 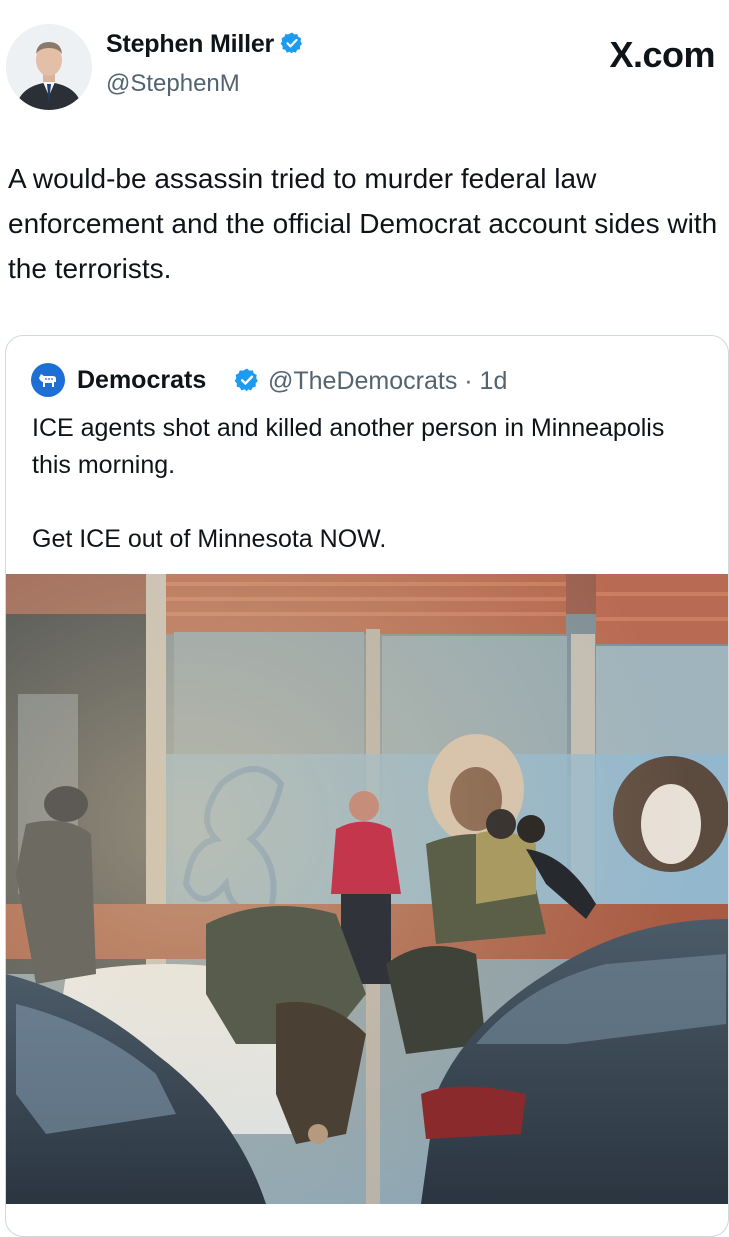 What do you see at coordinates (209, 539) in the screenshot?
I see `quoted-text-line-2: Get ICE out of Minnesota NOW.` at bounding box center [209, 539].